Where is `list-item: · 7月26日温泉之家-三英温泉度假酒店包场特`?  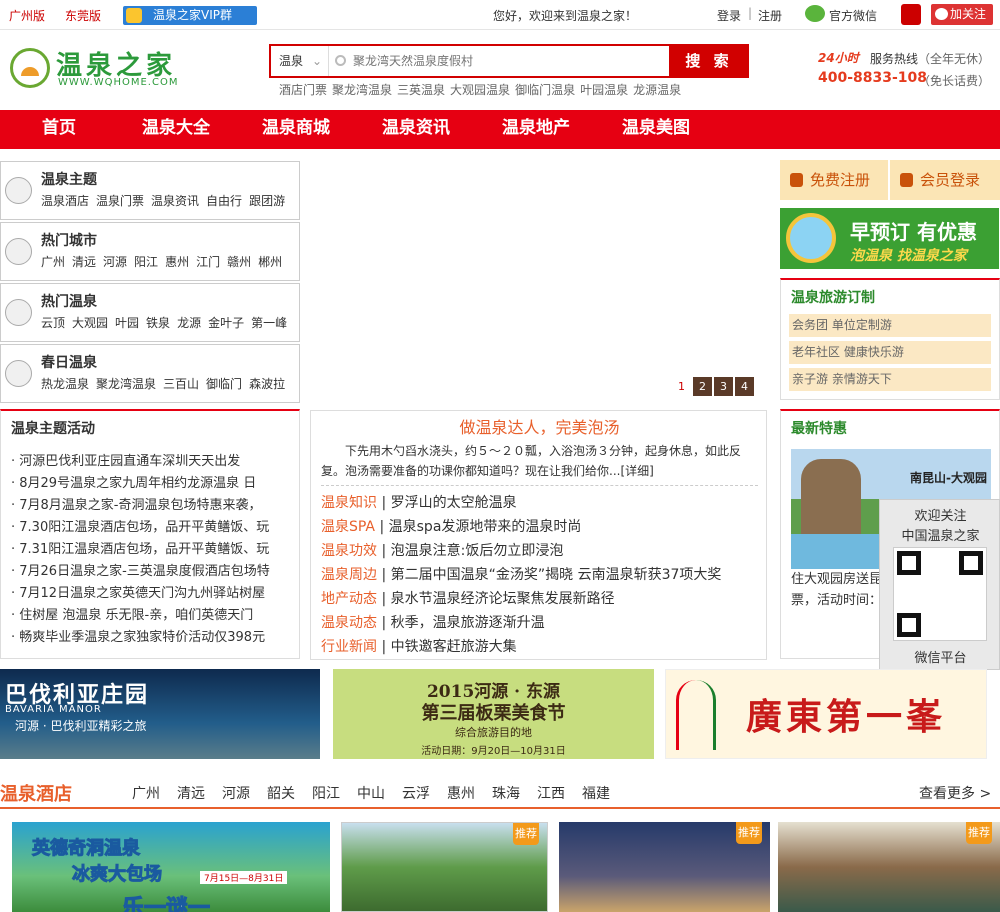
list-item: · 7月26日温泉之家-三英温泉度假酒店包场特 is located at coordinates (154, 572).